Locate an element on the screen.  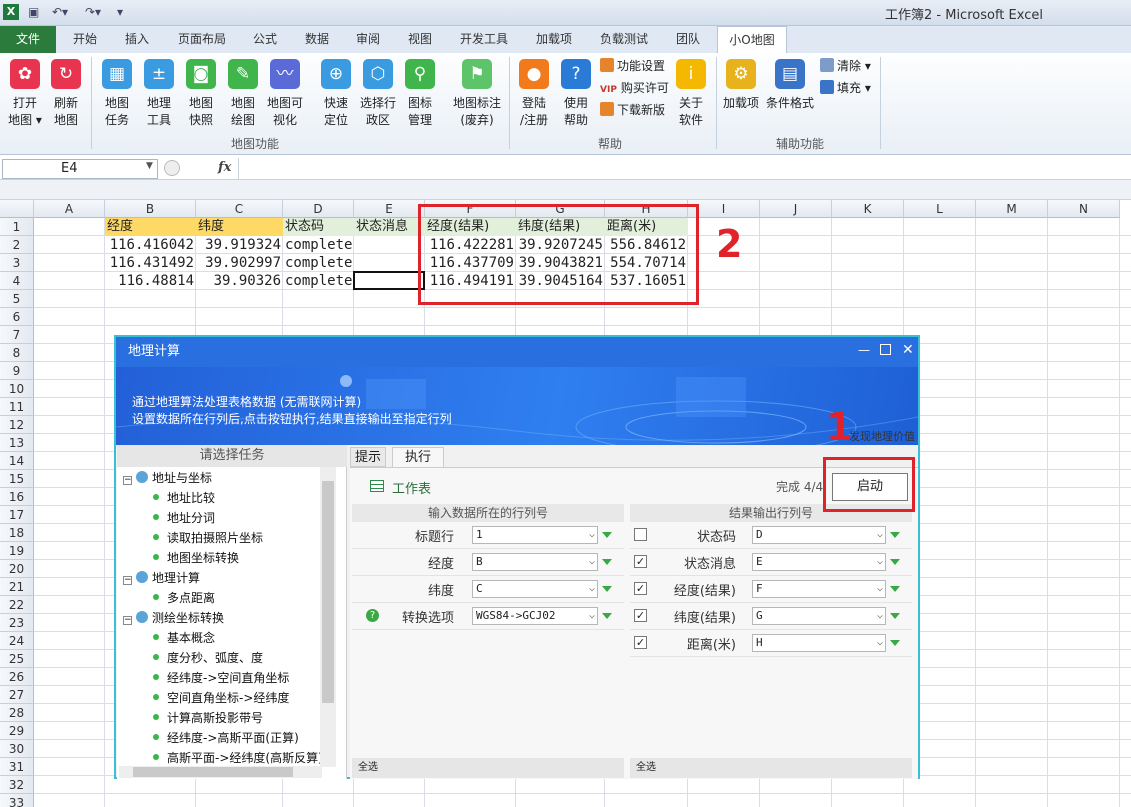
quick-locate-button: ⊕ 快速 定位 is located at coordinates (336, 93).